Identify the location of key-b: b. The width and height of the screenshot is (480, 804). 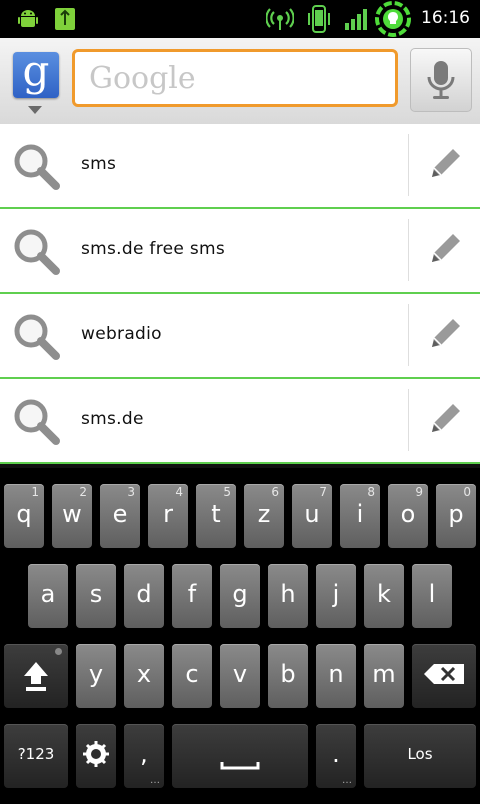
(288, 676).